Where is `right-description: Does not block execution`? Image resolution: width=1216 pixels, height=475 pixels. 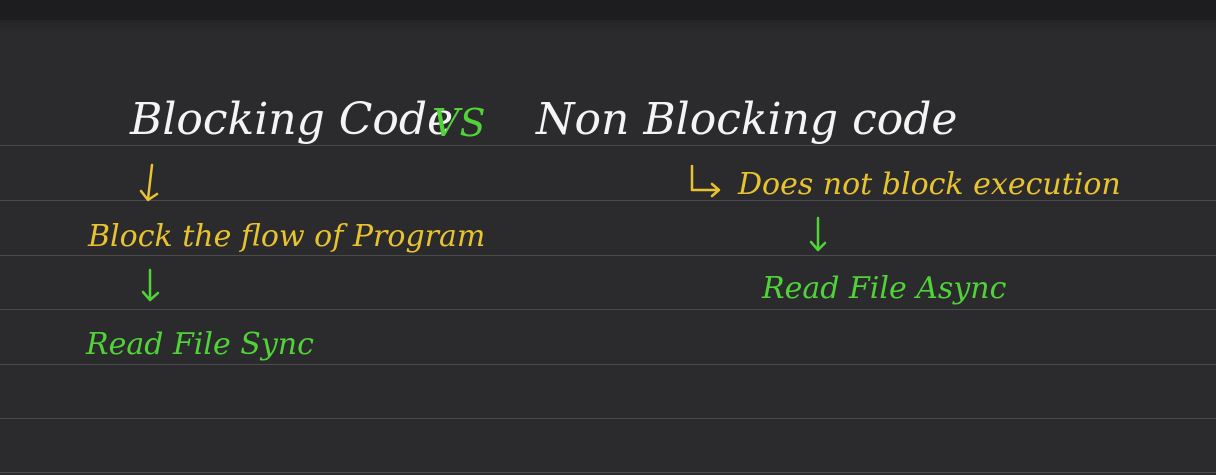 right-description: Does not block execution is located at coordinates (929, 184).